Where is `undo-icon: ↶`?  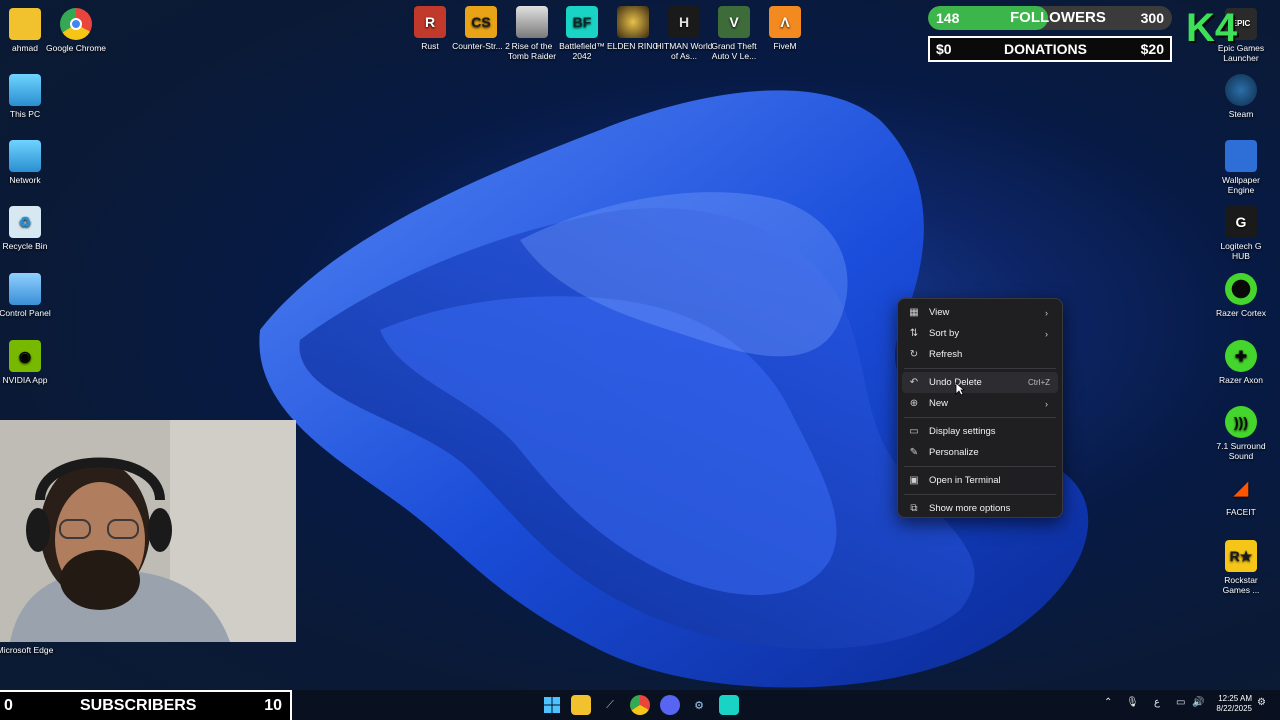 undo-icon: ↶ is located at coordinates (914, 382).